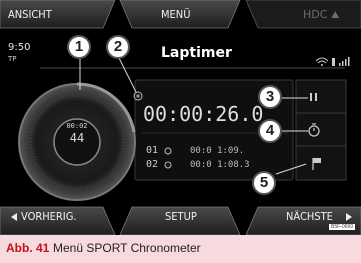 The image size is (361, 263). What do you see at coordinates (344, 61) in the screenshot?
I see `signal-icon` at bounding box center [344, 61].